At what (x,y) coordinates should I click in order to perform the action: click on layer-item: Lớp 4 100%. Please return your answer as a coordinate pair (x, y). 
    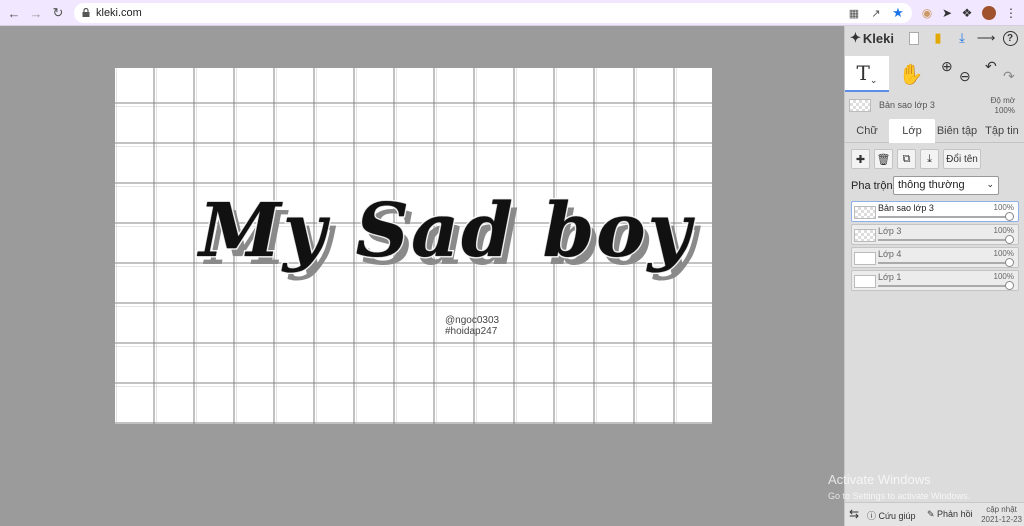
    Looking at the image, I should click on (935, 257).